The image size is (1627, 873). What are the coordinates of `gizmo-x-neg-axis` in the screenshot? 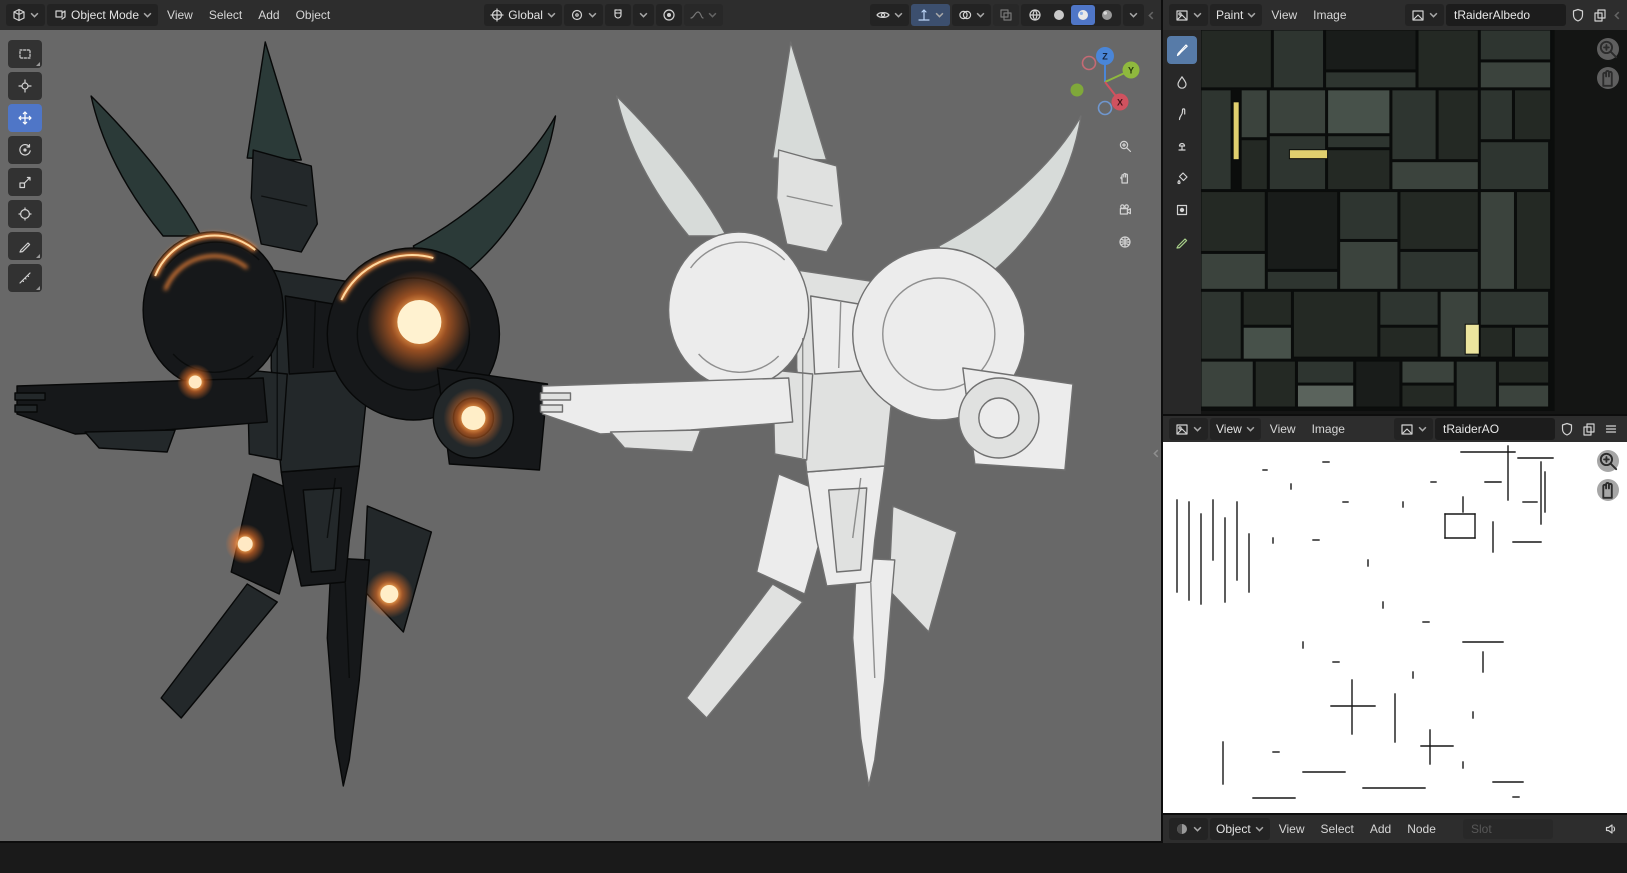 It's located at (1089, 63).